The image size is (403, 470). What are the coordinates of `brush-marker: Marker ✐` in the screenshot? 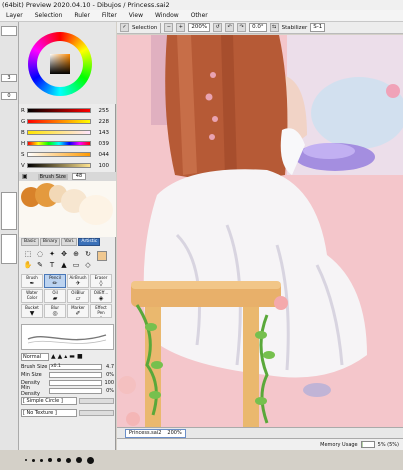 It's located at (78, 311).